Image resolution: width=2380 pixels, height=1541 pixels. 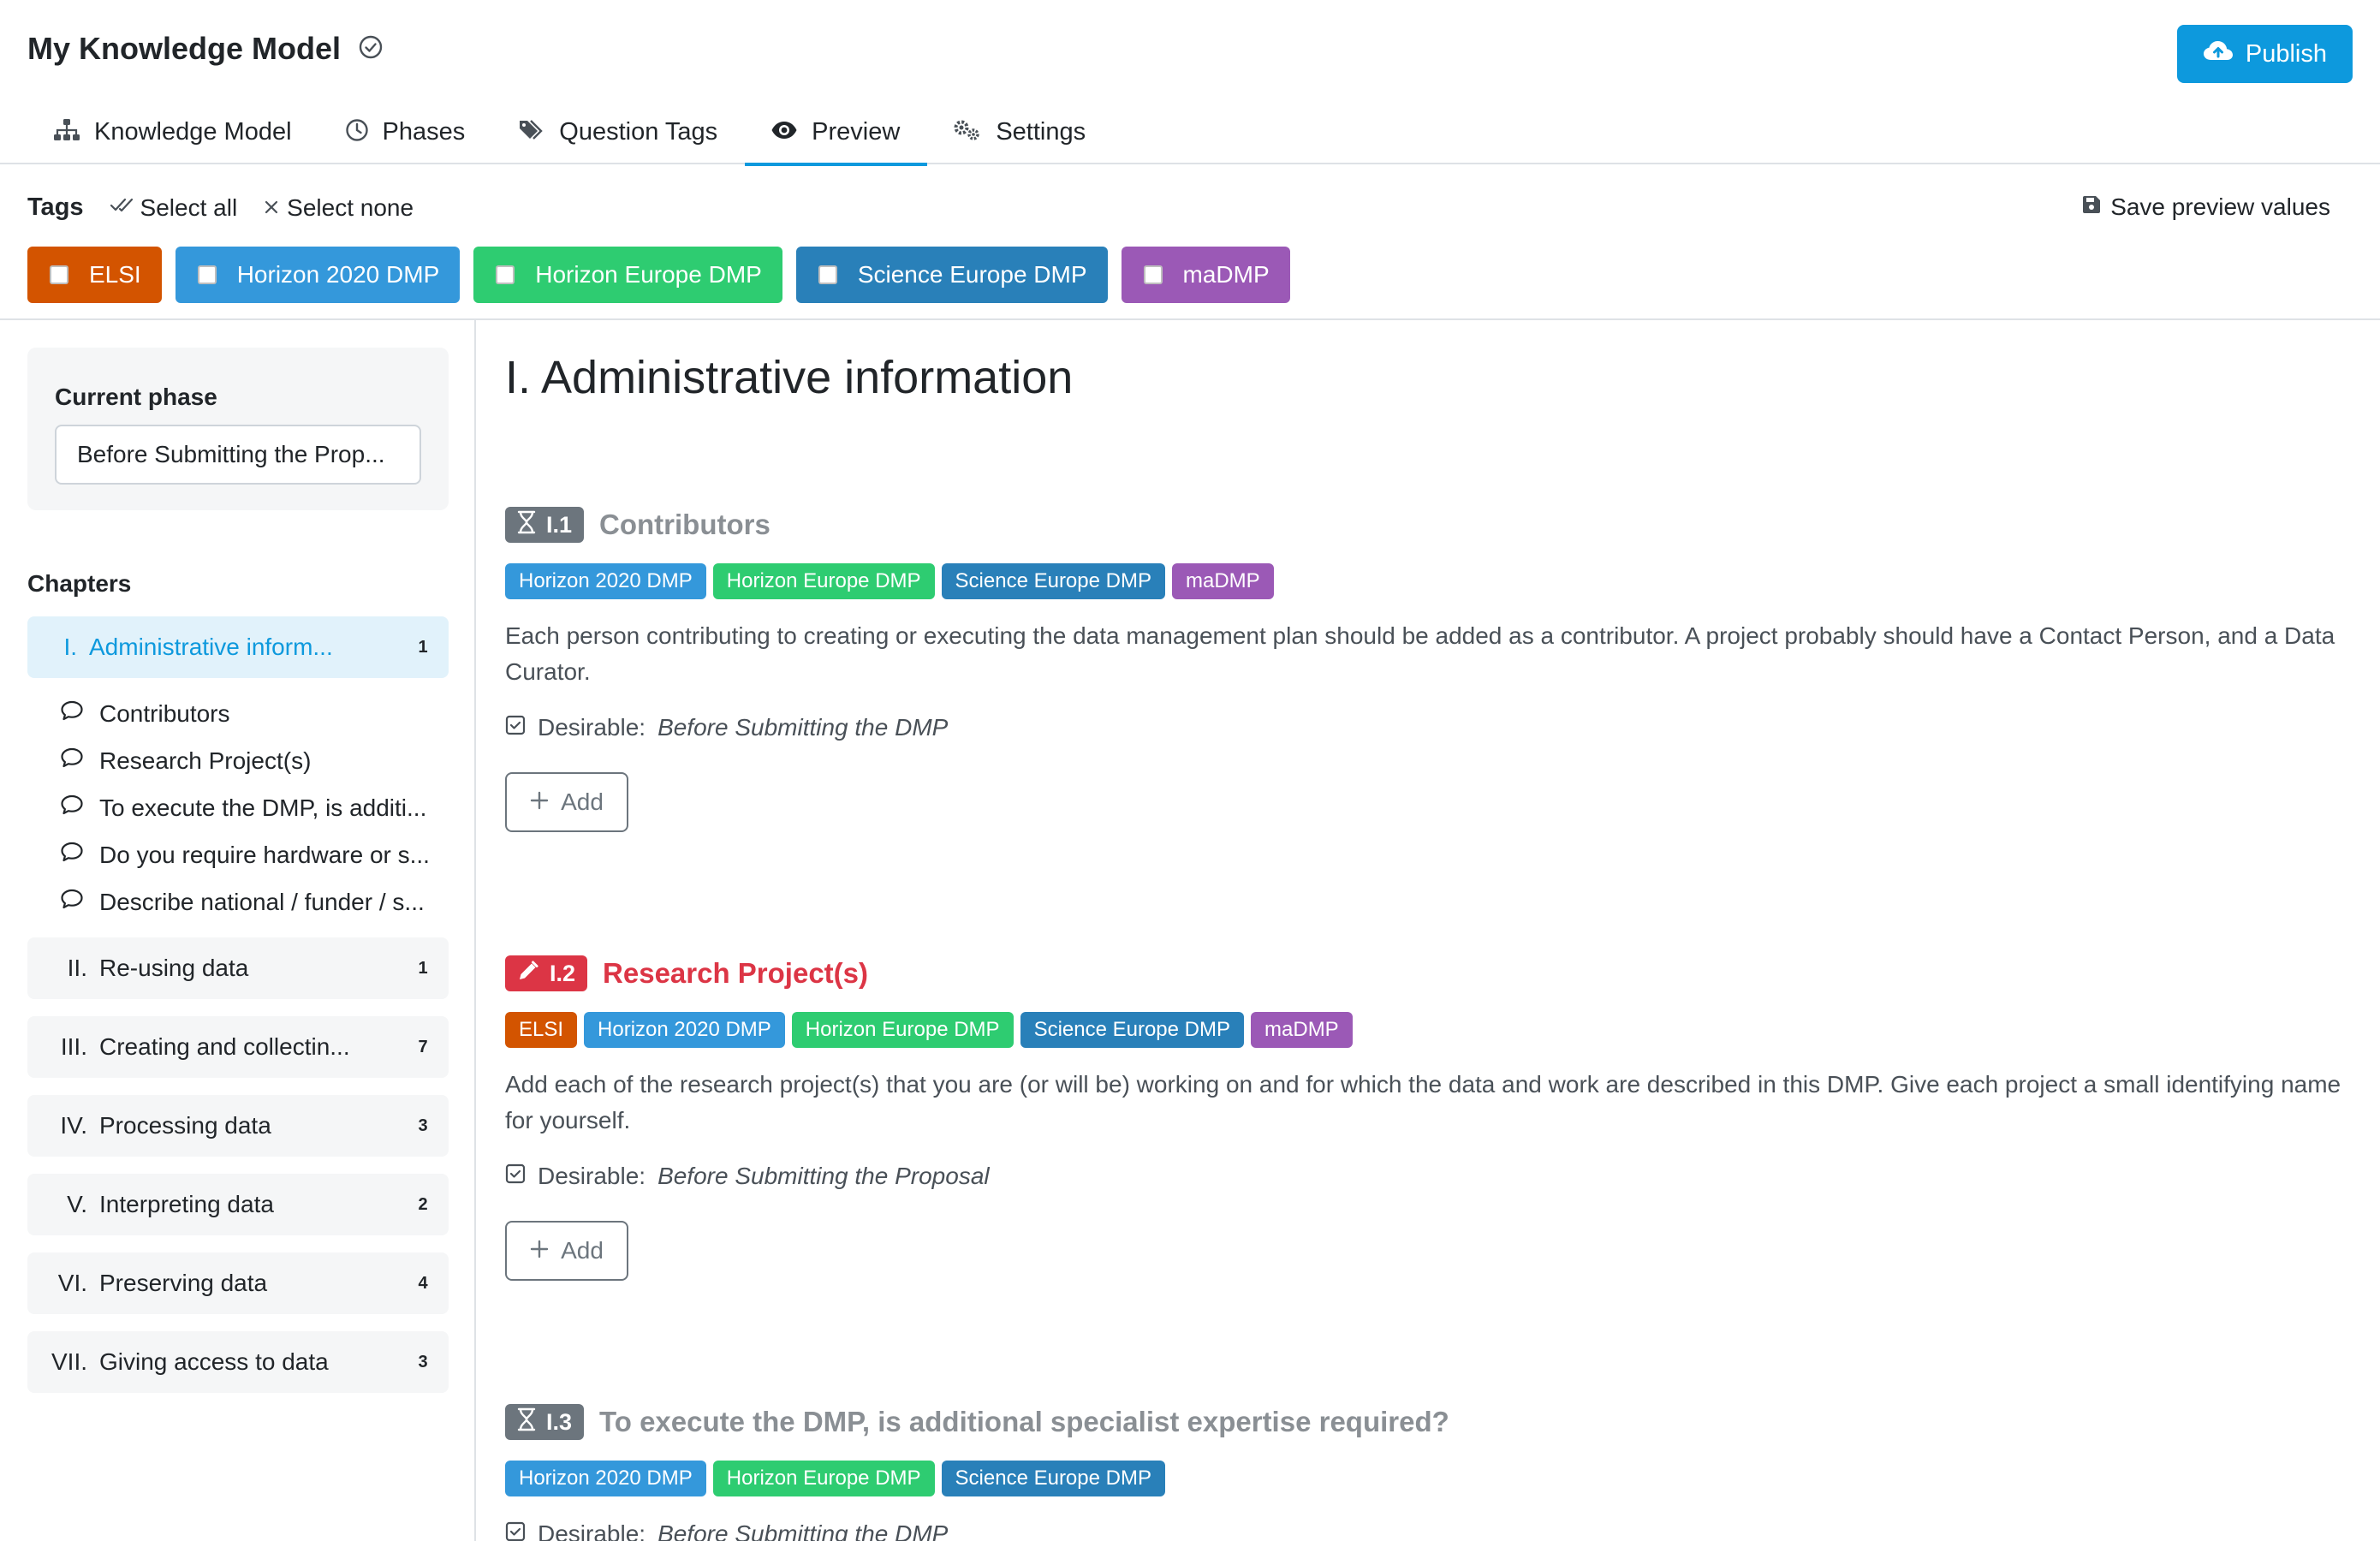 What do you see at coordinates (72, 1283) in the screenshot?
I see `chapter-number: VI.` at bounding box center [72, 1283].